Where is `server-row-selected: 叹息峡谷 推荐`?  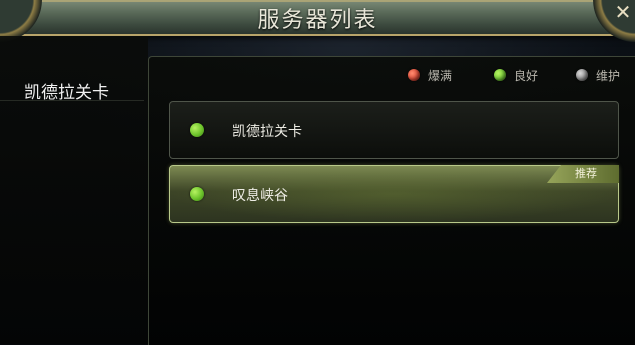
server-row-selected: 叹息峡谷 推荐 is located at coordinates (394, 194).